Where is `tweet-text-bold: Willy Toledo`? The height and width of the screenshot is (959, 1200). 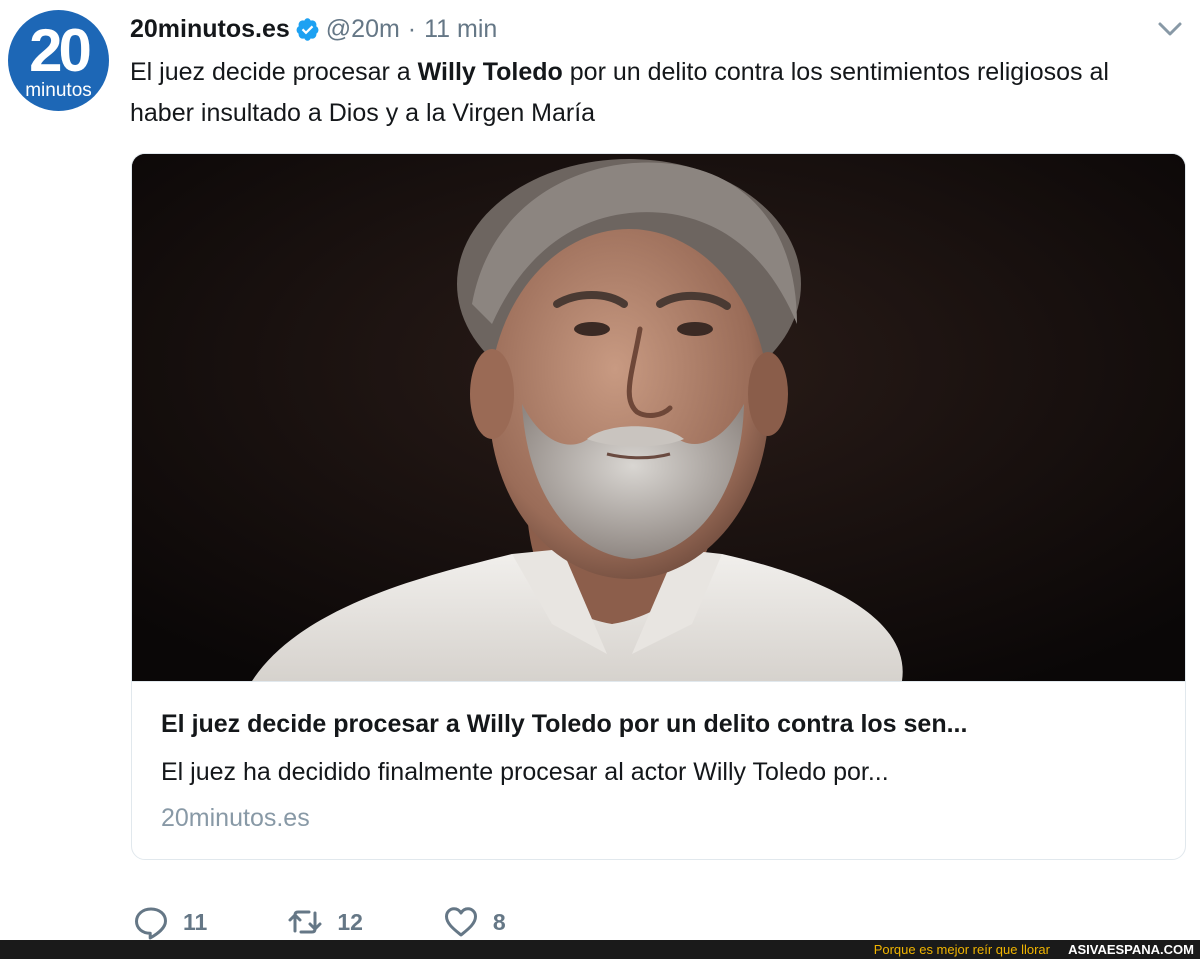 tweet-text-bold: Willy Toledo is located at coordinates (490, 72).